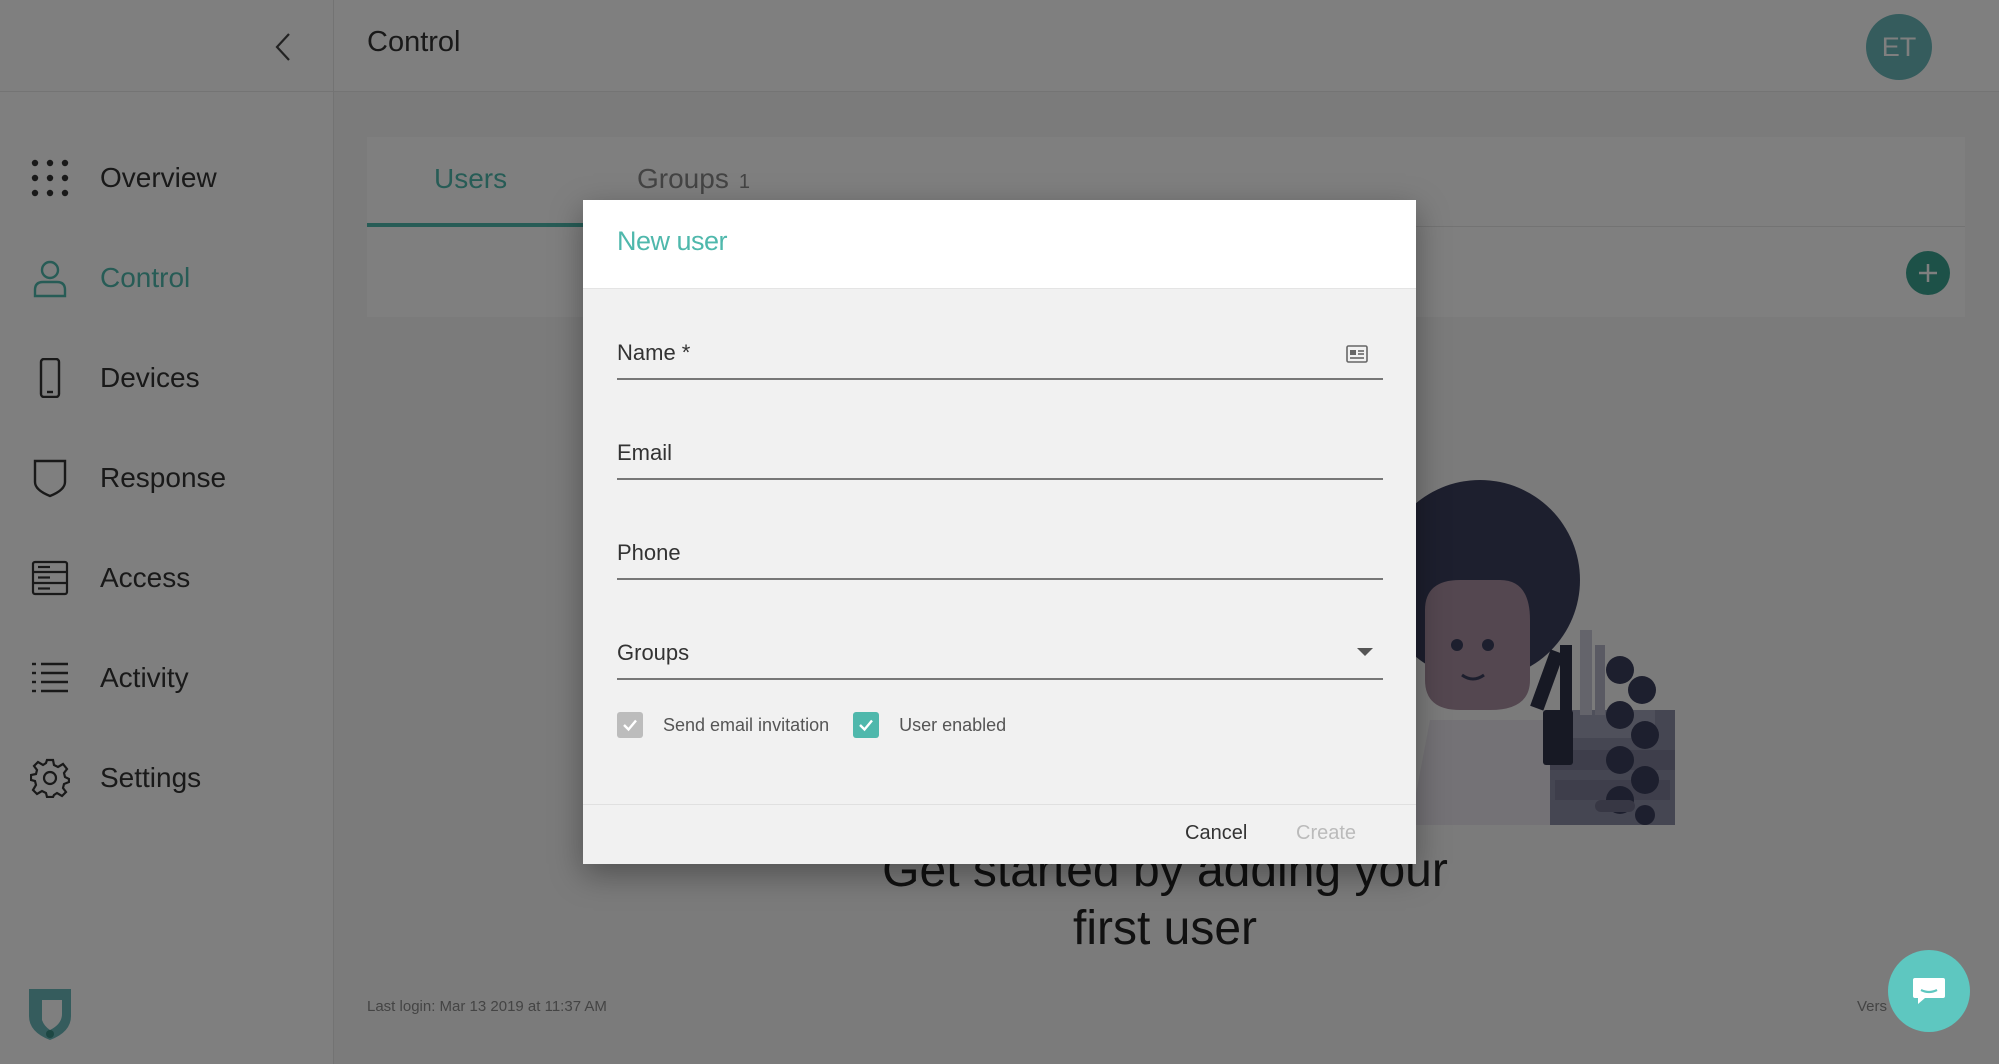  I want to click on create-button: Create, so click(1326, 833).